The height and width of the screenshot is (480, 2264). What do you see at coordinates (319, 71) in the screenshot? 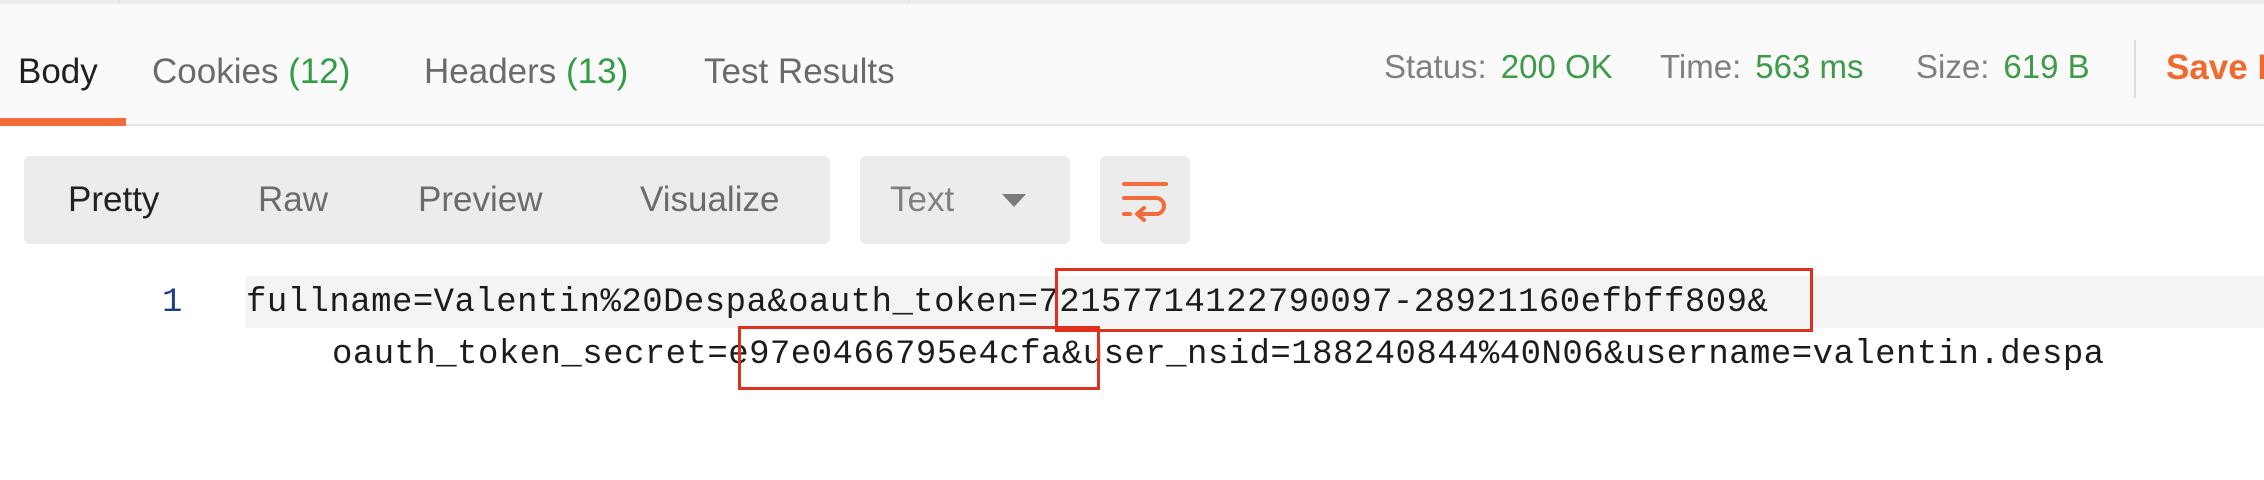
I see `tab-cookies-count: (12)` at bounding box center [319, 71].